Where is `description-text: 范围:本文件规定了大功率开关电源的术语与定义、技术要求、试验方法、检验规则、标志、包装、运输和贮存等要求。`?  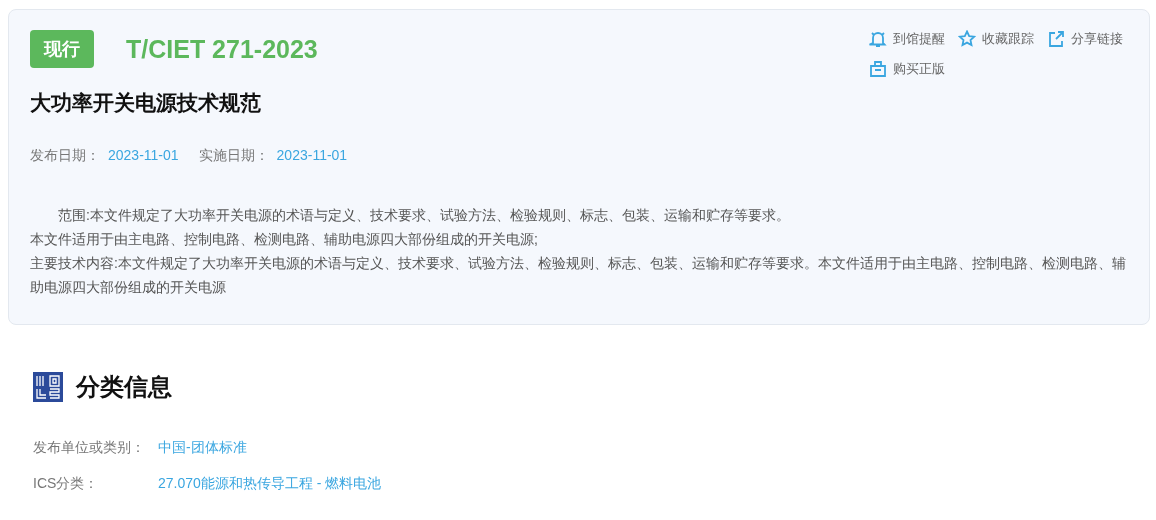 description-text: 范围:本文件规定了大功率开关电源的术语与定义、技术要求、试验方法、检验规则、标志、包装、运输和贮存等要求。 is located at coordinates (424, 215).